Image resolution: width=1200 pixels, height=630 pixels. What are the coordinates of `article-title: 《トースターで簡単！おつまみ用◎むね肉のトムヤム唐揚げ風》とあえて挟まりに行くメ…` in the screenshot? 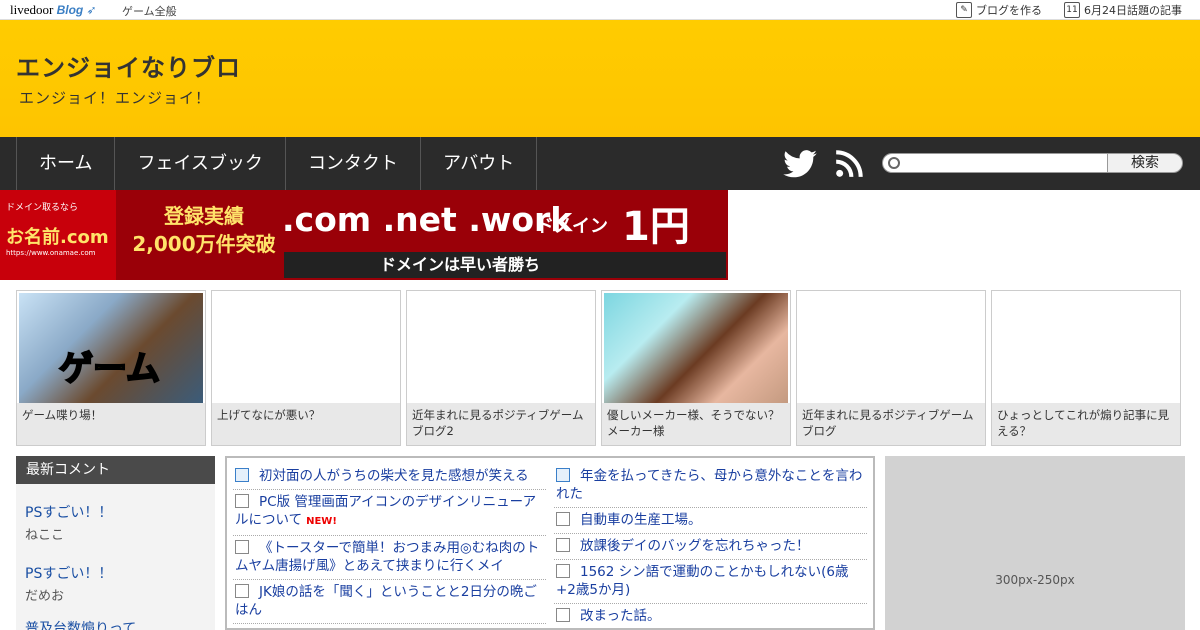 It's located at (387, 557).